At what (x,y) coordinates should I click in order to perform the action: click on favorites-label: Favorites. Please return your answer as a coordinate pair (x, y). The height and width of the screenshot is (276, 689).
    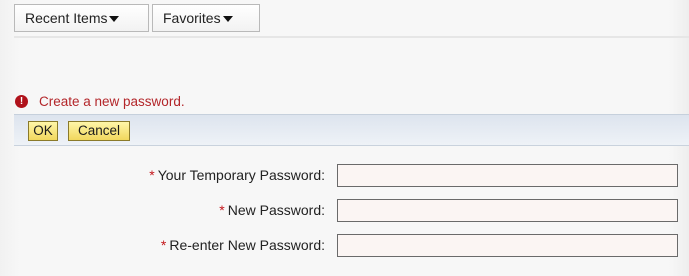
    Looking at the image, I should click on (192, 18).